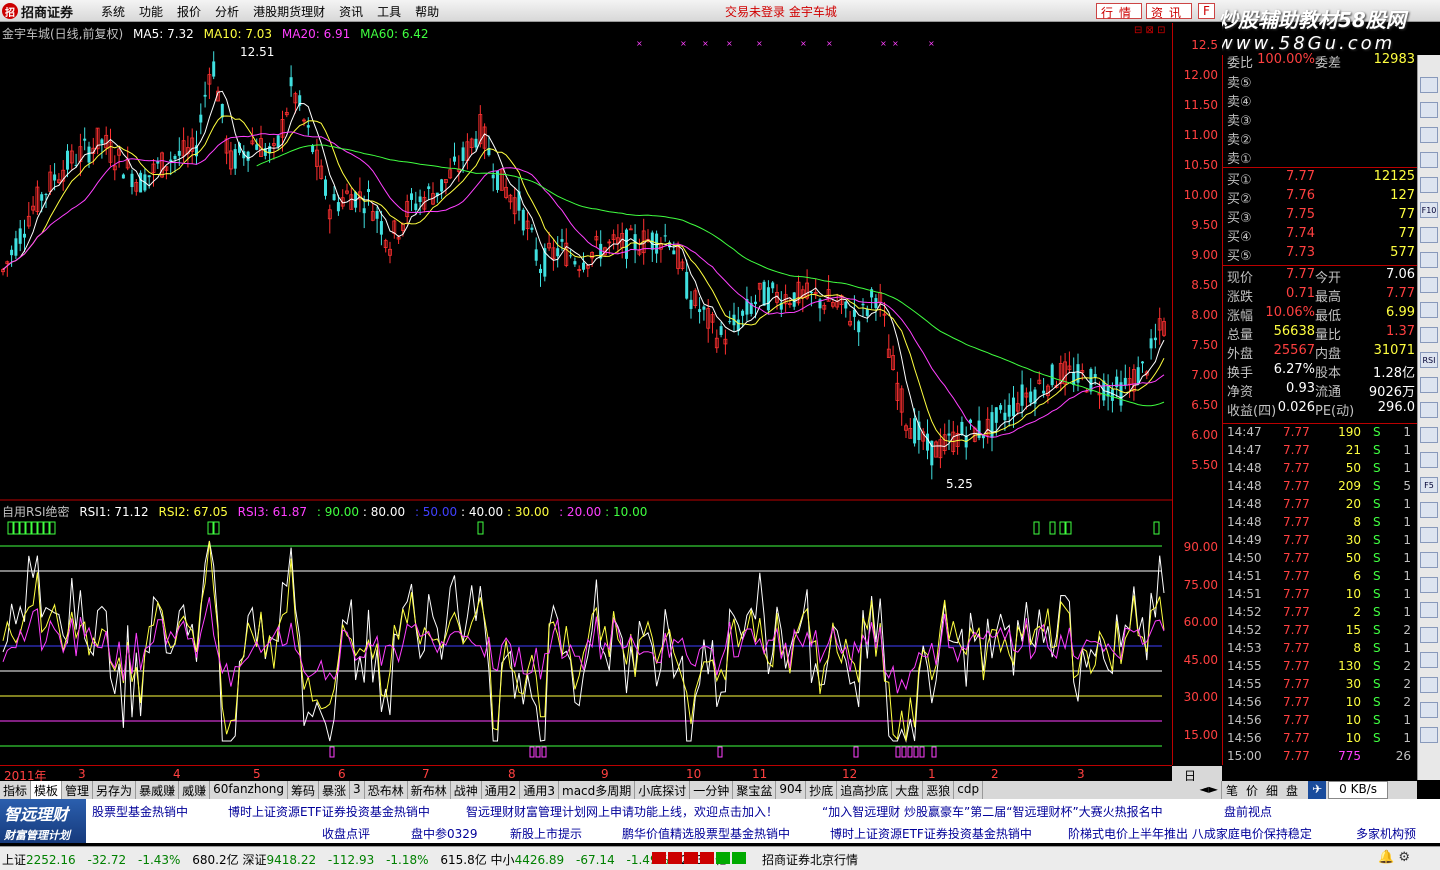 The height and width of the screenshot is (870, 1440). I want to click on menu-tools: 工具, so click(391, 11).